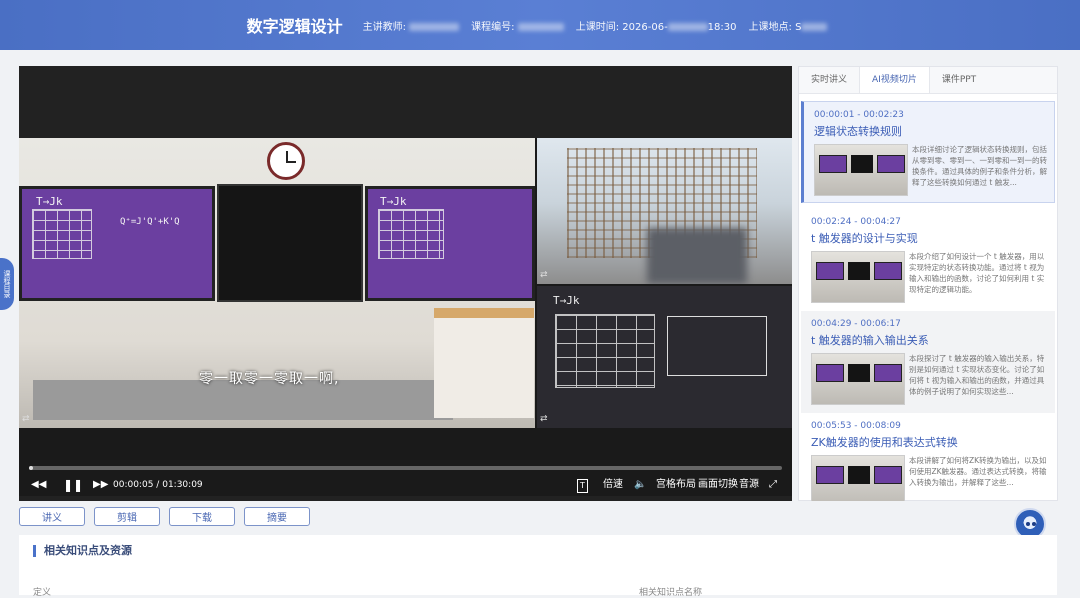  I want to click on progress-bar, so click(405, 468).